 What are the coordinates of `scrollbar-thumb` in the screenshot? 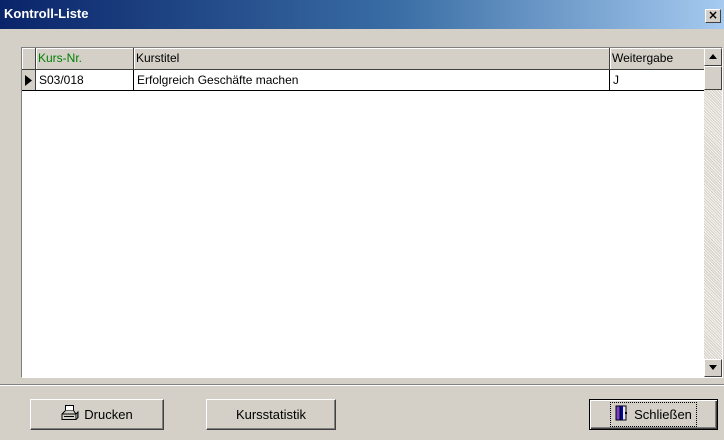 It's located at (713, 78).